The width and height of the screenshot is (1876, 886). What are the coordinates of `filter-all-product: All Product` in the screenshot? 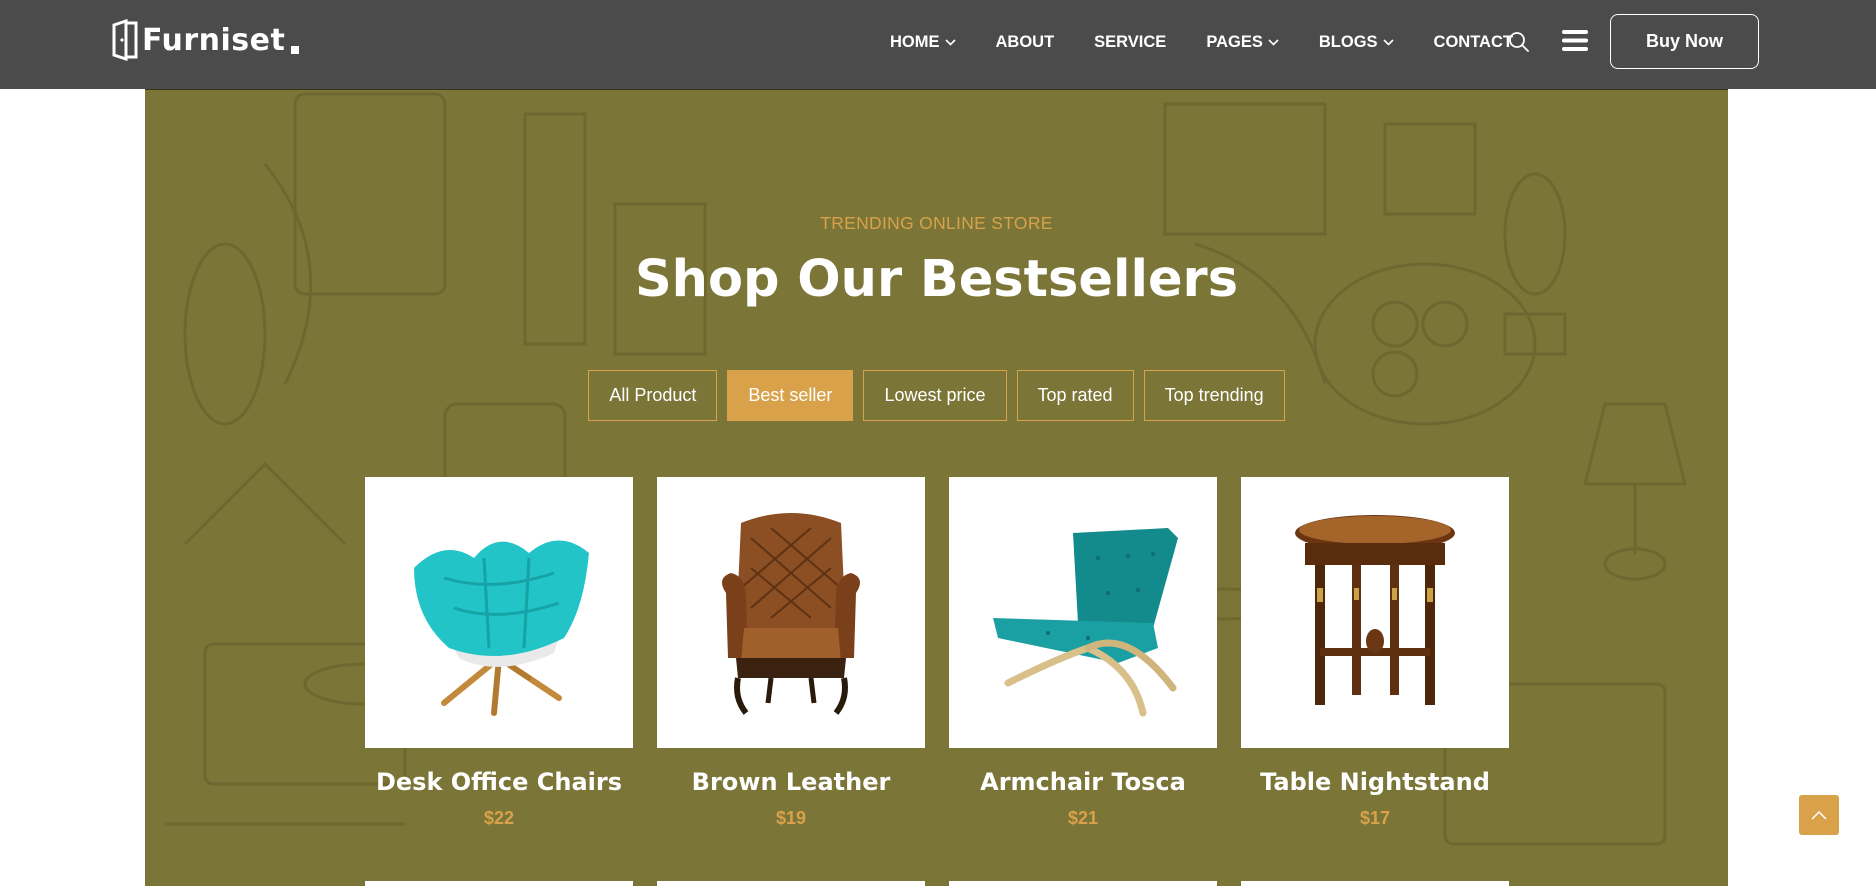 It's located at (653, 395).